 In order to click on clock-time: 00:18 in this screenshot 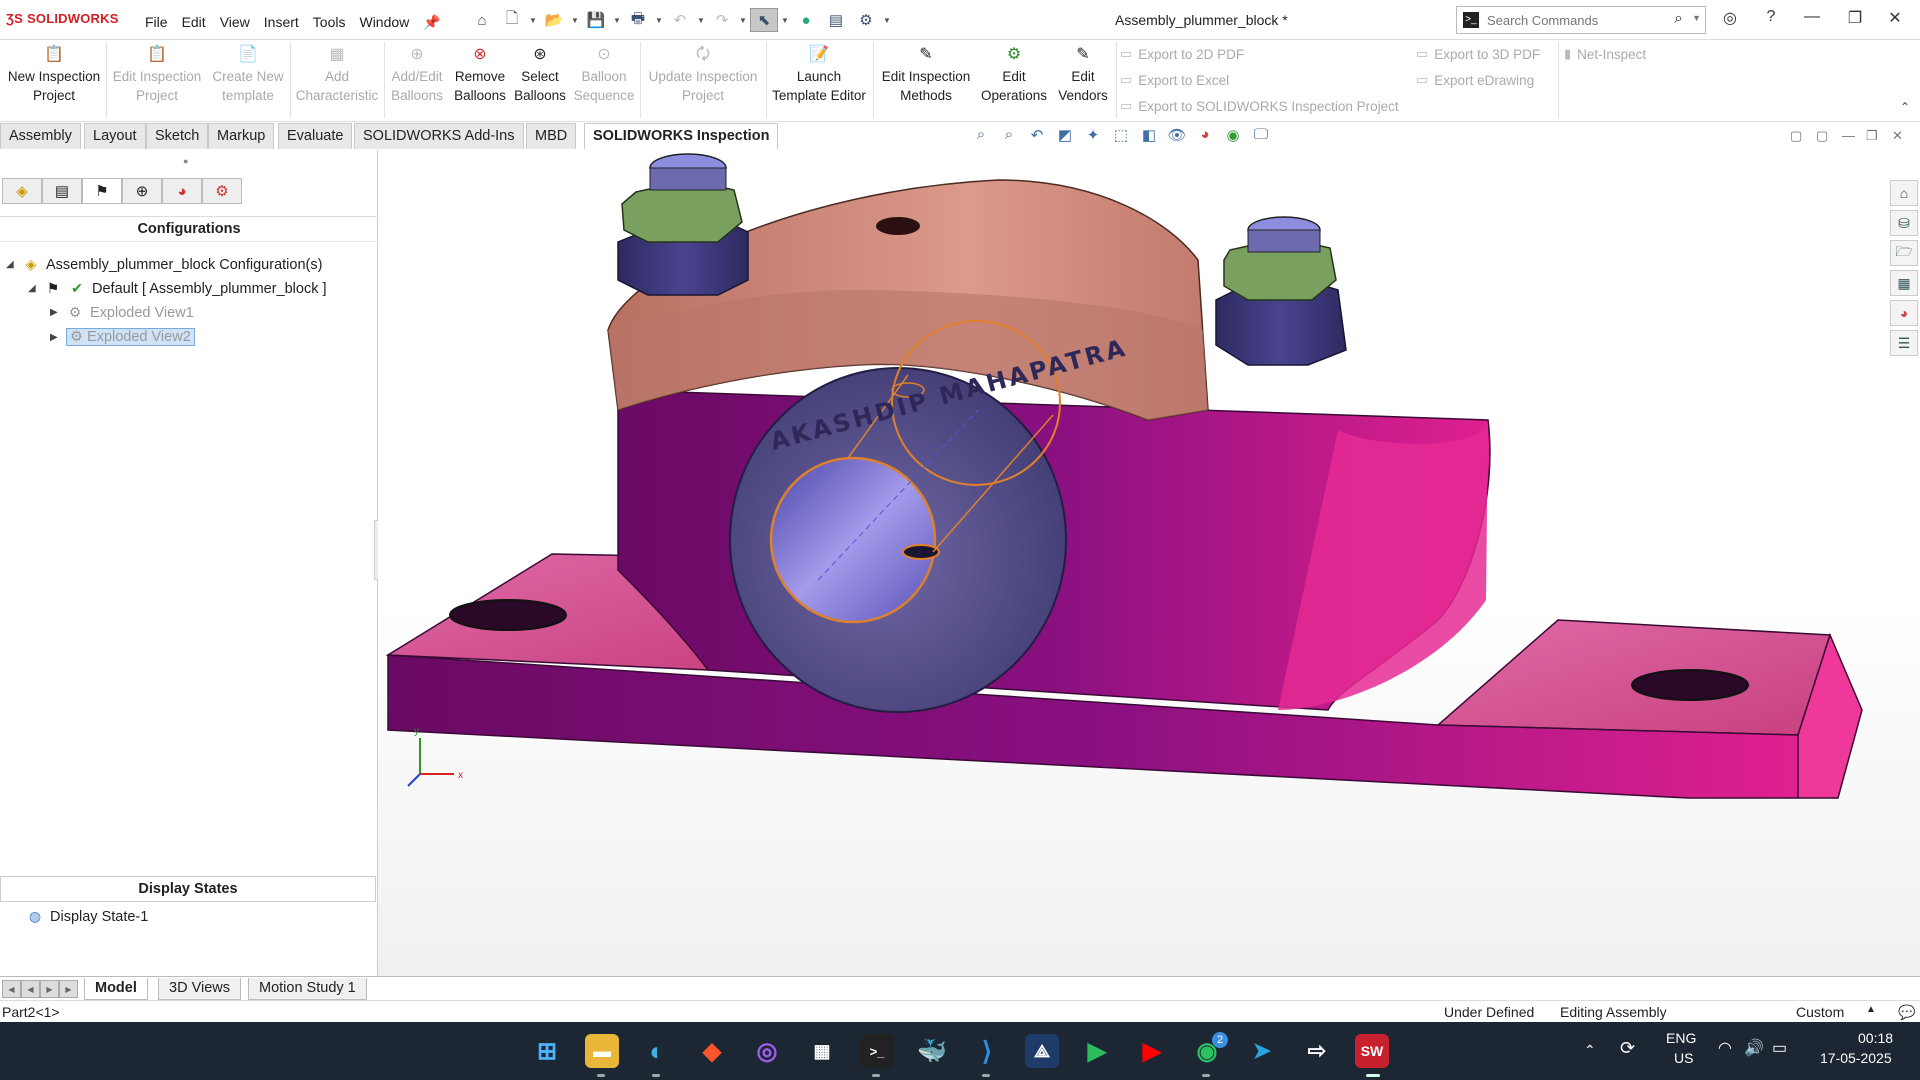, I will do `click(1875, 1038)`.